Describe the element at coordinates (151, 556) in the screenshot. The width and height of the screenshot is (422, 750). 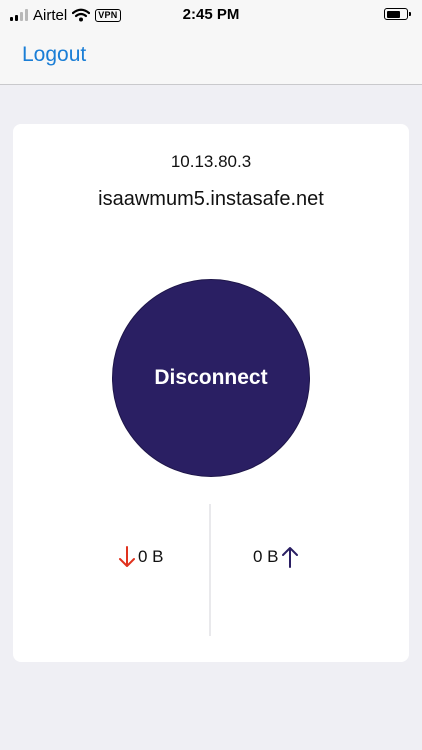
I see `download-value: 0 B` at that location.